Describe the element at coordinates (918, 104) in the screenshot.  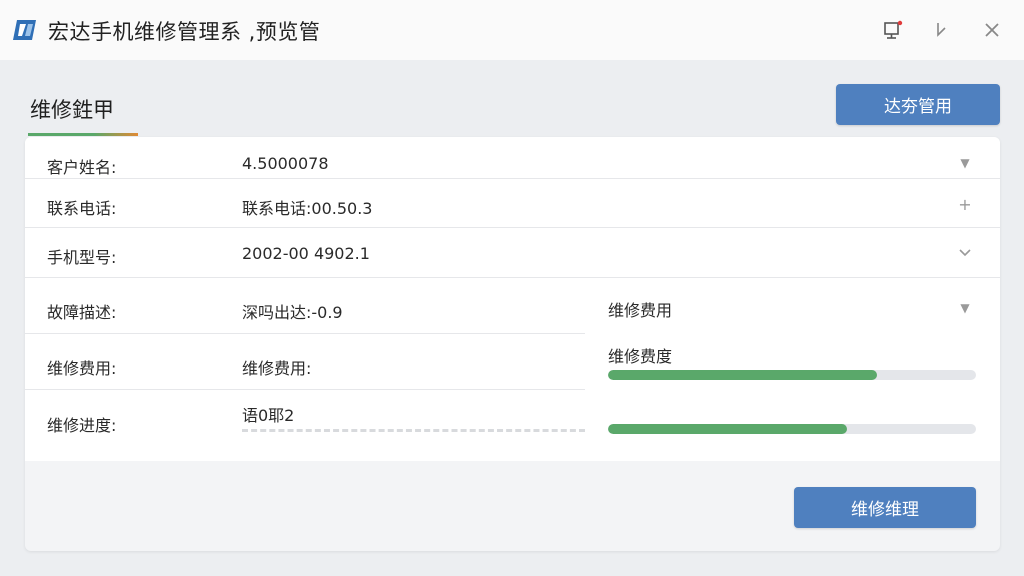
I see `top-action-button: 达夯管用` at that location.